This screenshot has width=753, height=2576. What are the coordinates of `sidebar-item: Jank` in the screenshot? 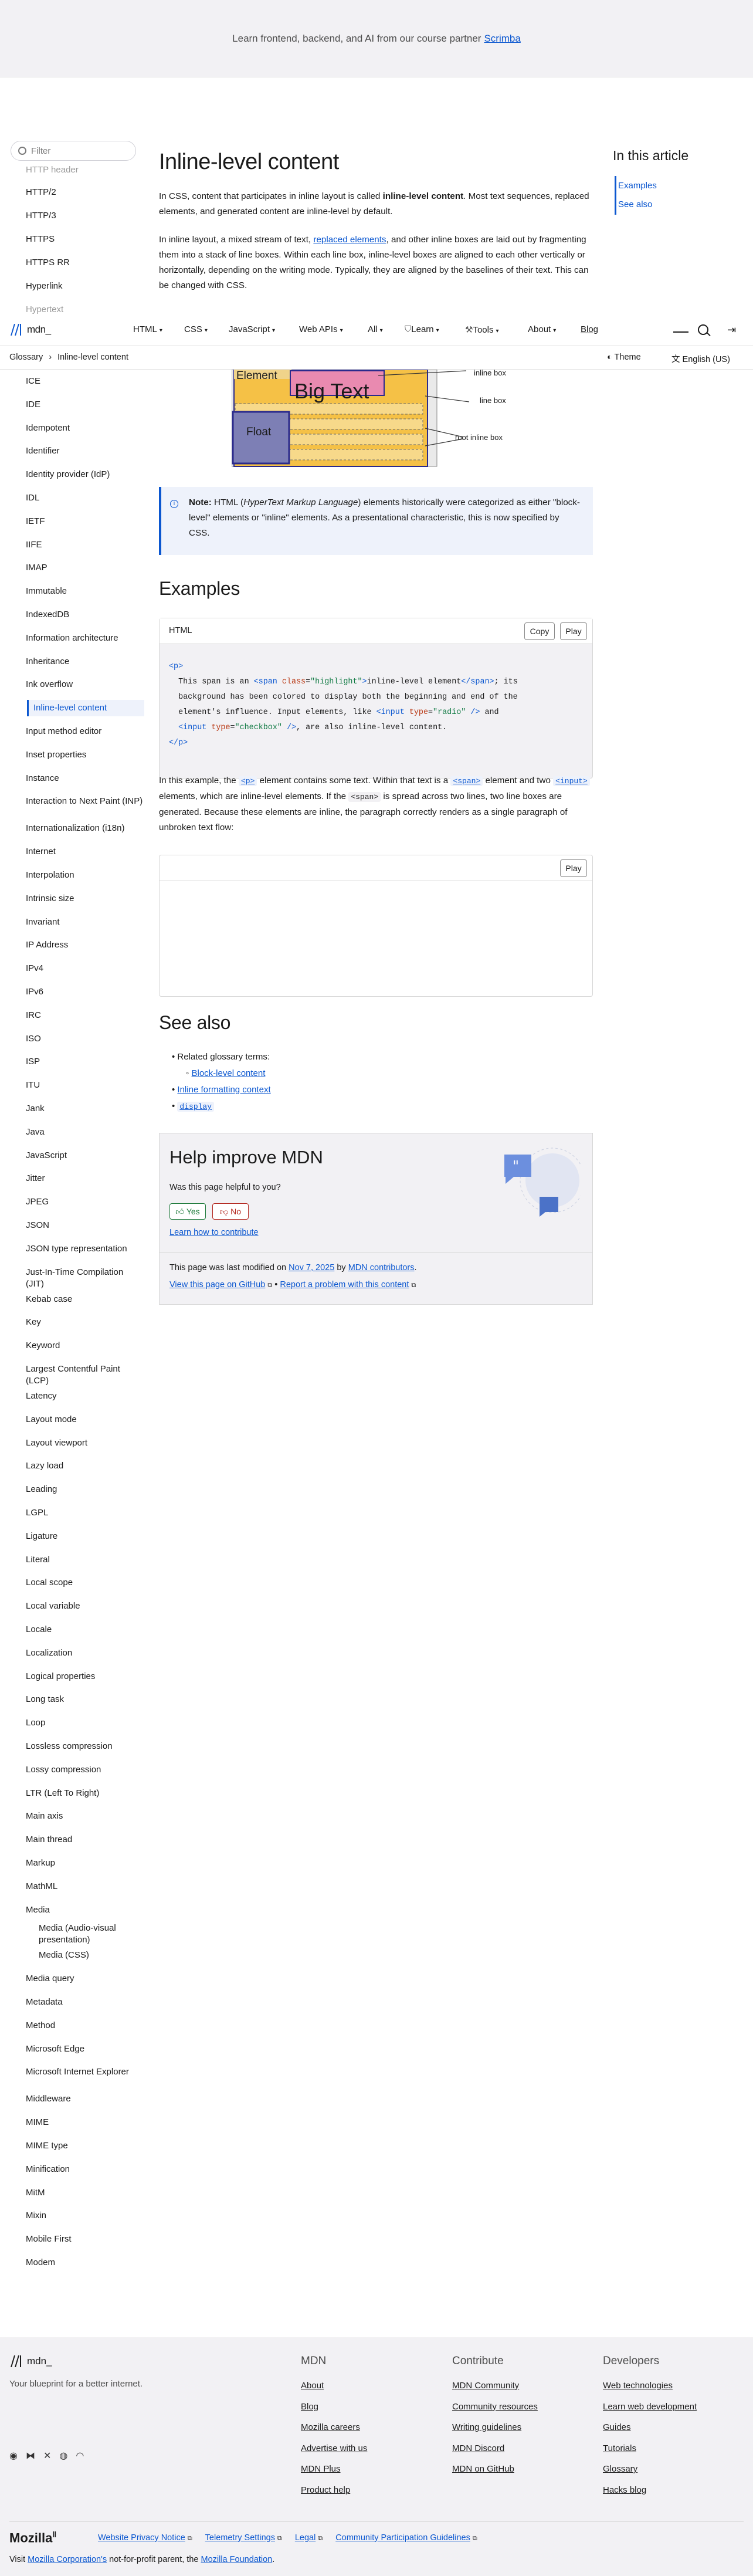 It's located at (84, 1109).